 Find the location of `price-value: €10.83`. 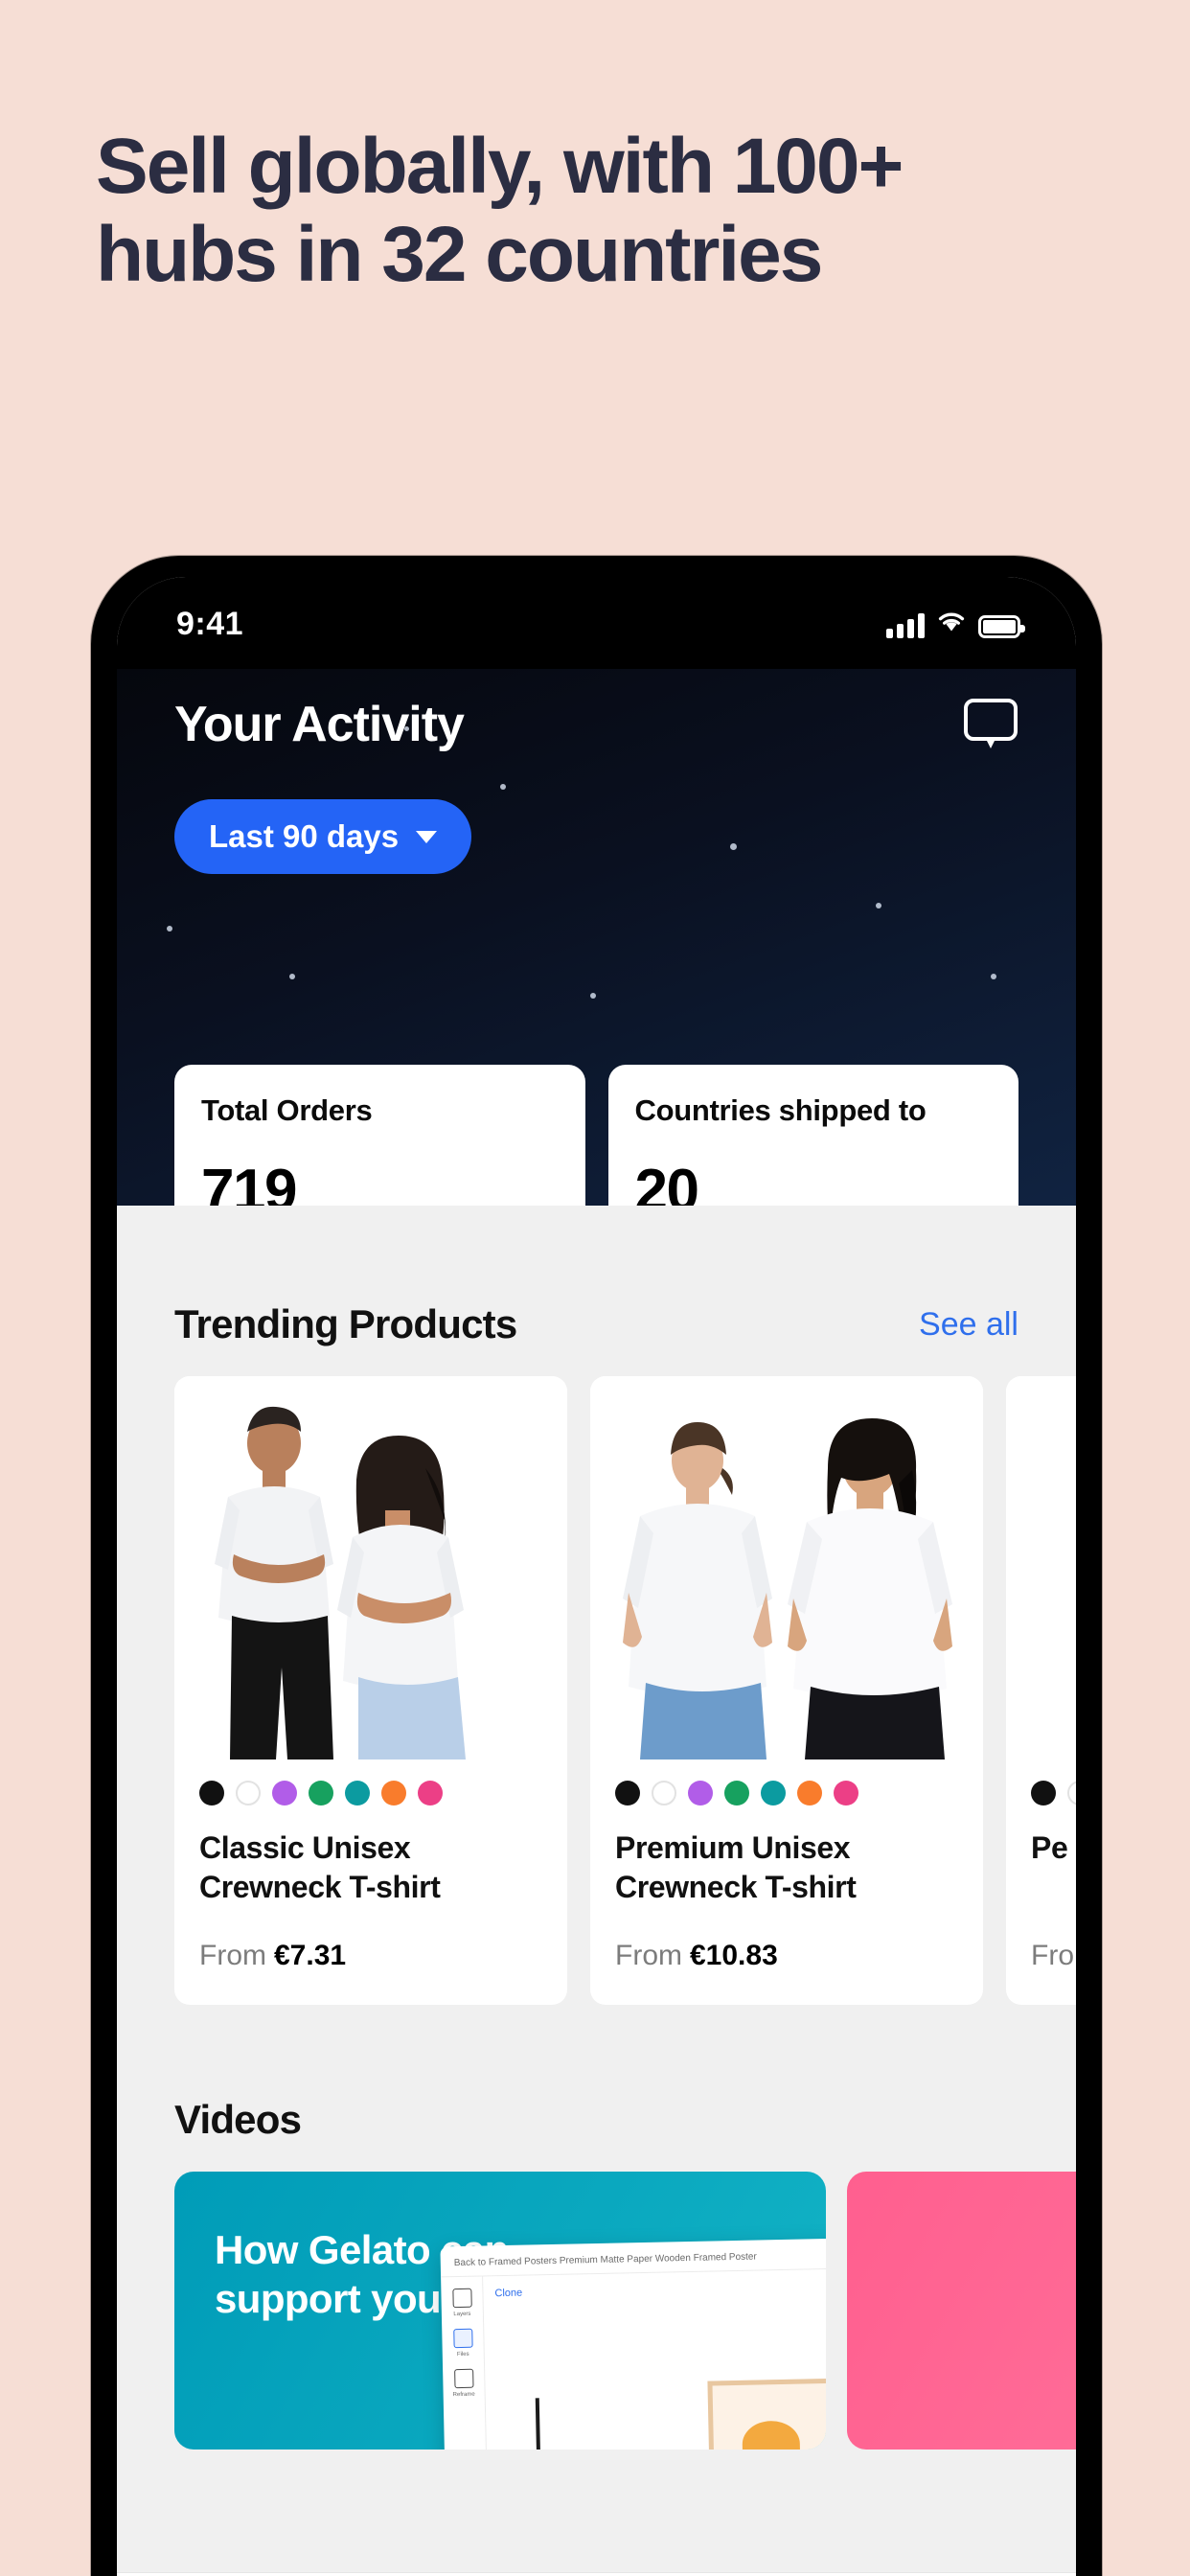

price-value: €10.83 is located at coordinates (734, 1955).